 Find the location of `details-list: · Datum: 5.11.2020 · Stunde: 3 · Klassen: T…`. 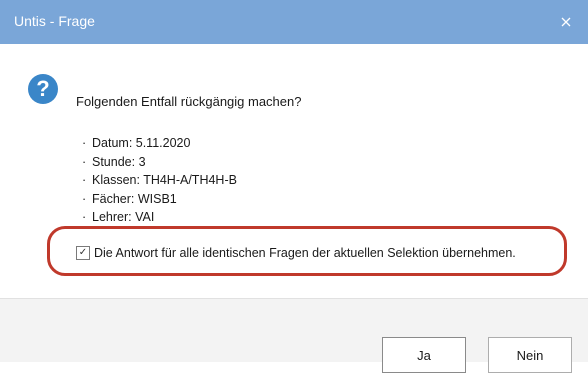

details-list: · Datum: 5.11.2020 · Stunde: 3 · Klassen: T… is located at coordinates (159, 180).